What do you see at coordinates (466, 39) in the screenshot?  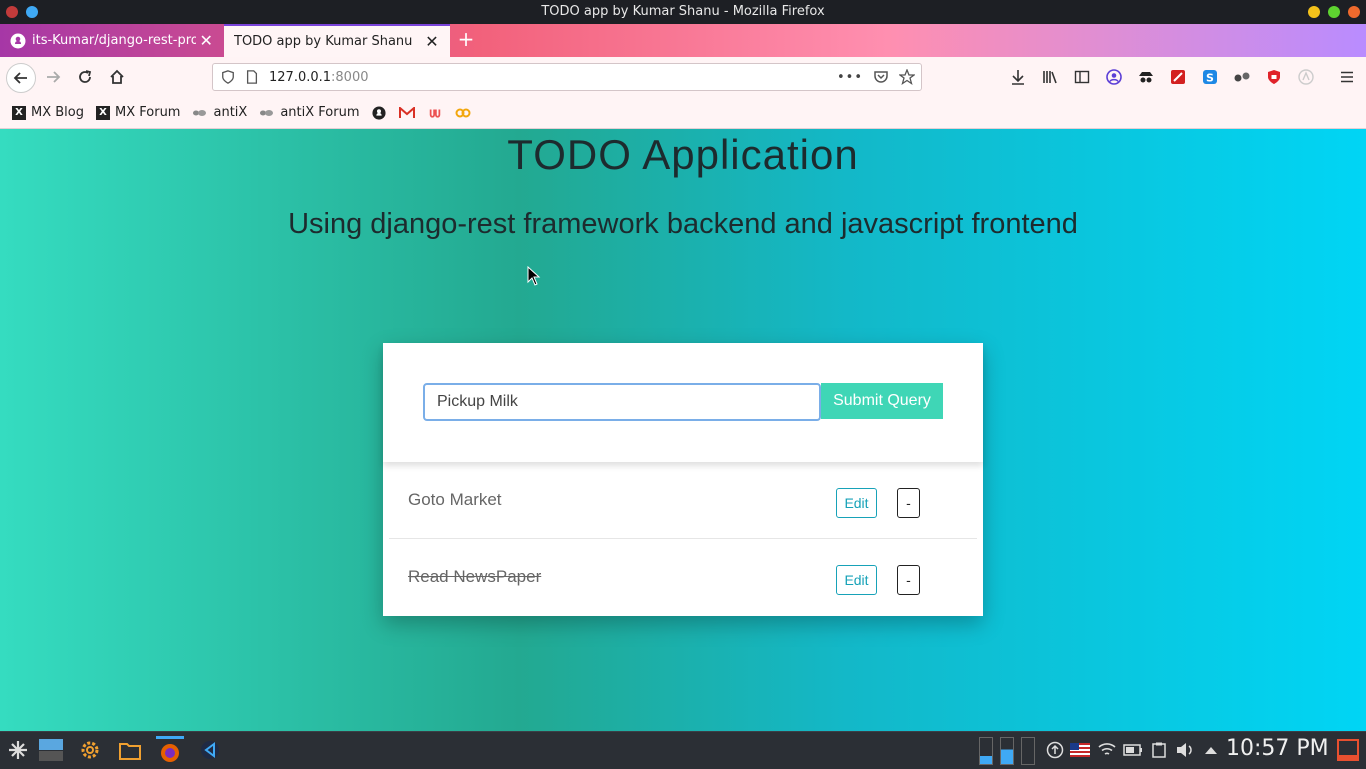 I see `new-tab-button: +` at bounding box center [466, 39].